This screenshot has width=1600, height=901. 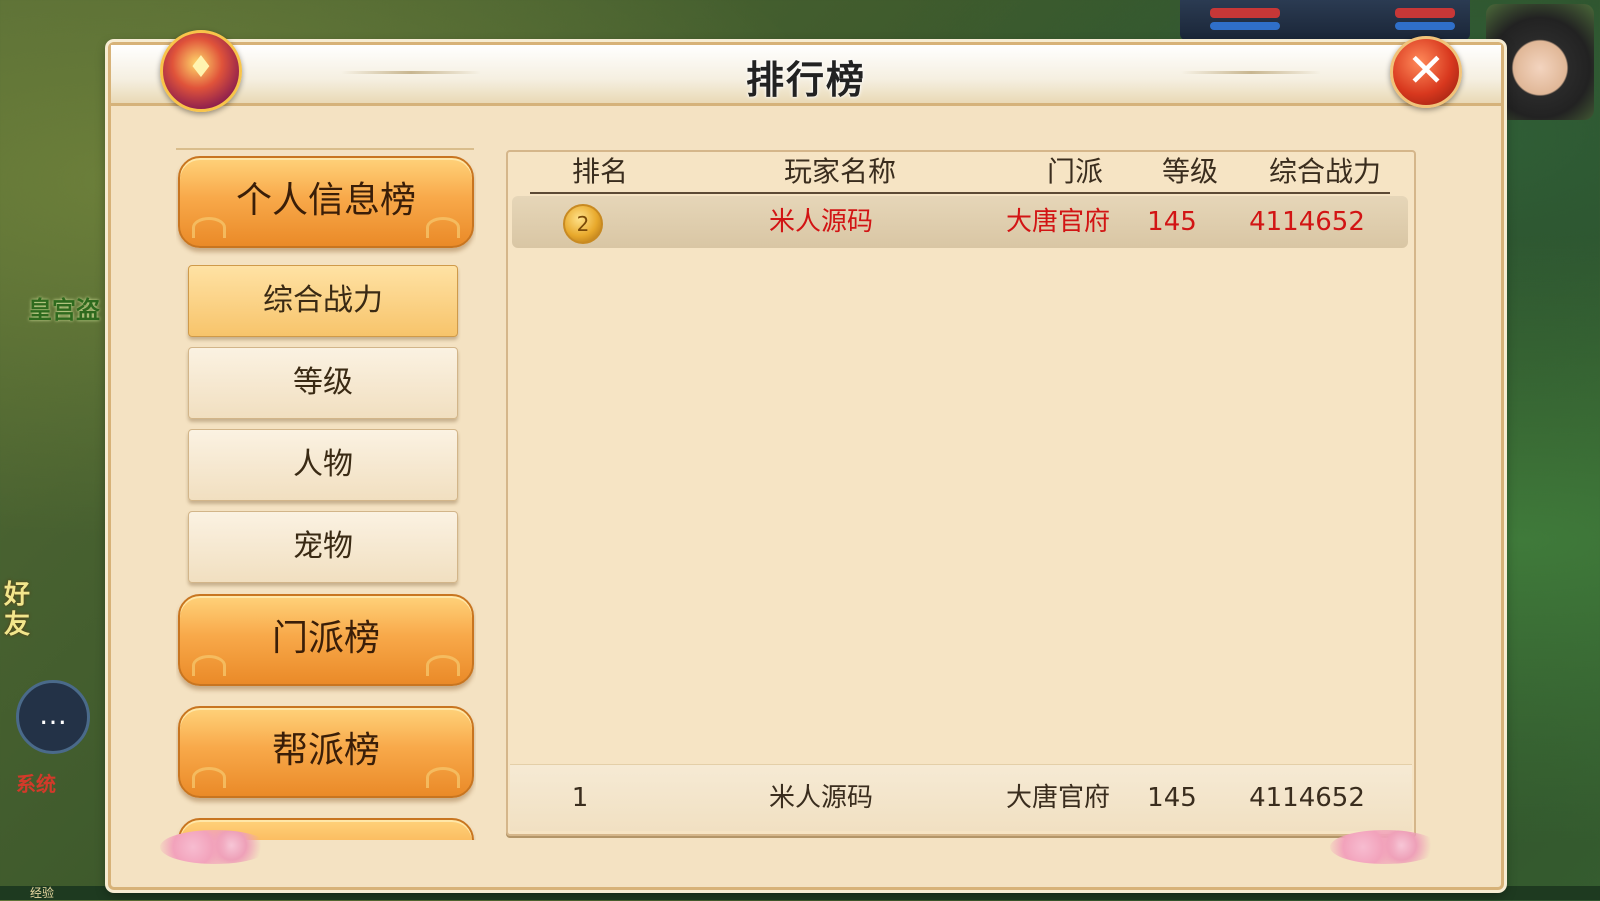 What do you see at coordinates (599, 171) in the screenshot?
I see `header-rank: 排名` at bounding box center [599, 171].